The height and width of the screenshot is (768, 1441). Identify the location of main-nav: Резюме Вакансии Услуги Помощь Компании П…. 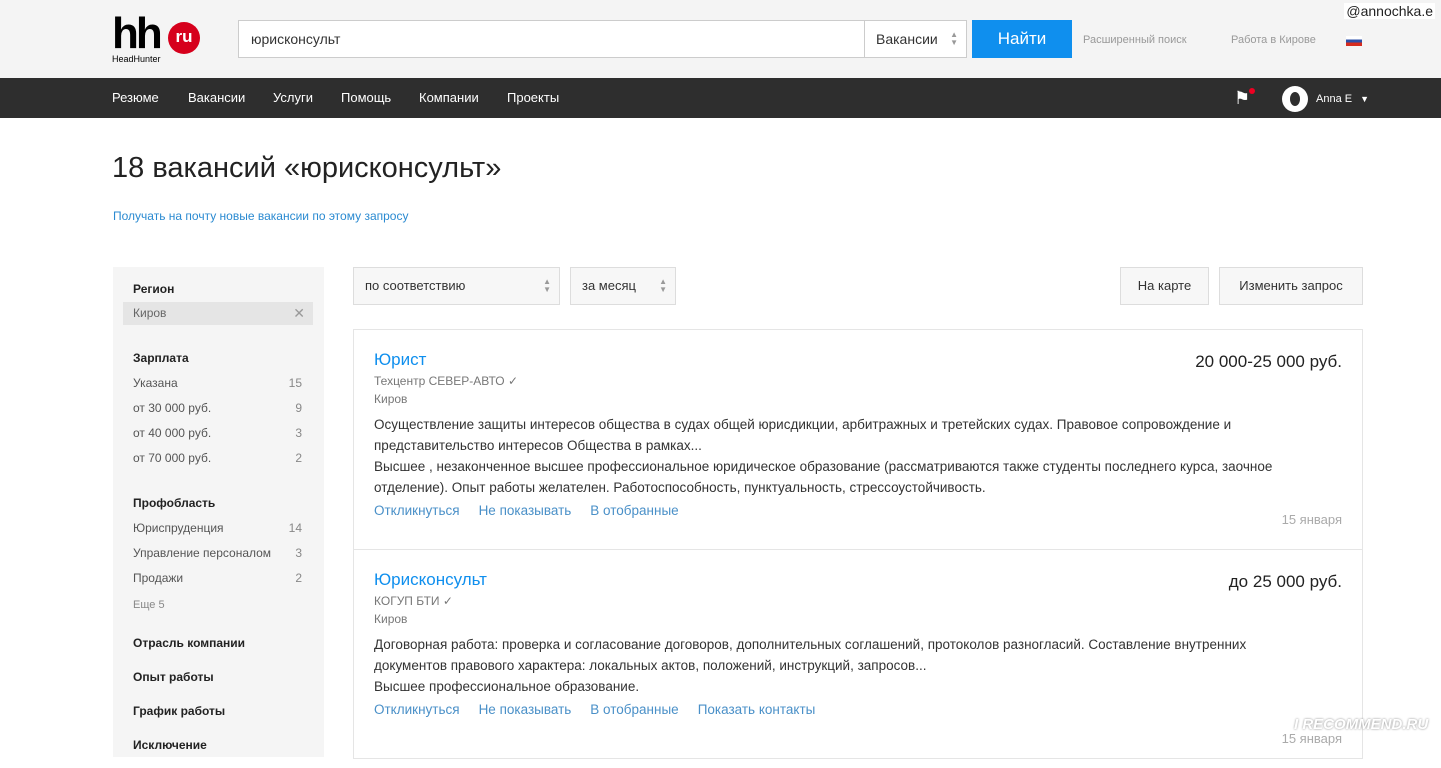
(720, 98).